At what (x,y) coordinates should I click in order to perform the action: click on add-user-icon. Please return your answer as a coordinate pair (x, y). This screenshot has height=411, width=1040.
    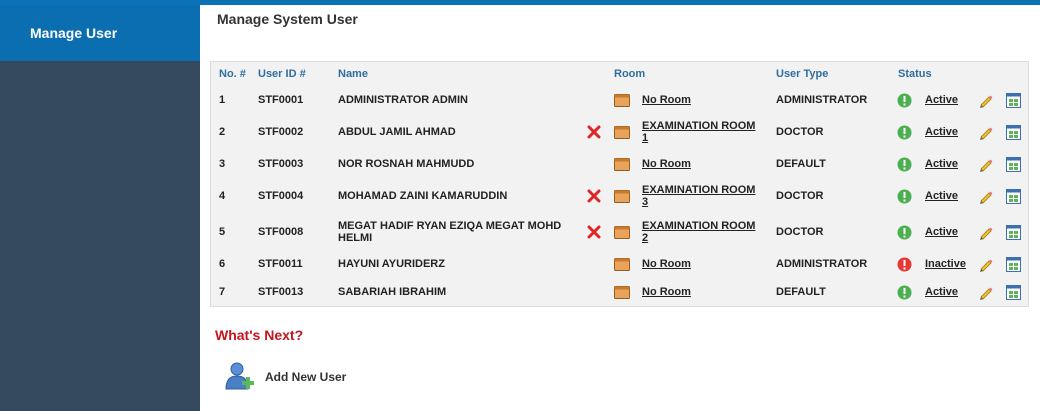
    Looking at the image, I should click on (239, 376).